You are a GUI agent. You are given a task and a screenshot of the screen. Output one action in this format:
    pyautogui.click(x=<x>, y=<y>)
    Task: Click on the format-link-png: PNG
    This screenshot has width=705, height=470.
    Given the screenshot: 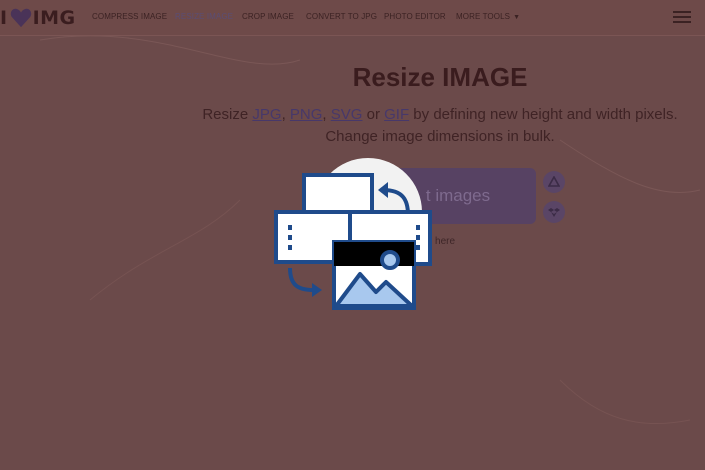 What is the action you would take?
    pyautogui.click(x=306, y=114)
    